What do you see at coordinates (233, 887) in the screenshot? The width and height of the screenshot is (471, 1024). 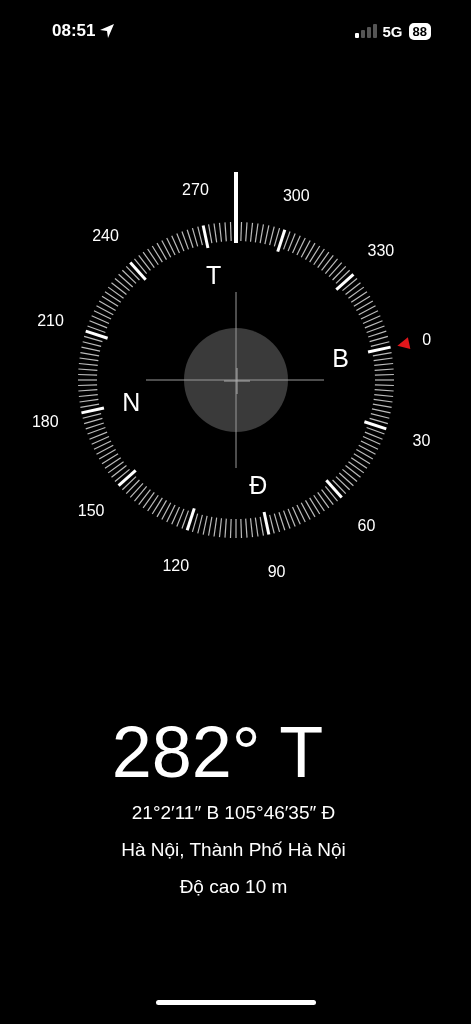 I see `altitude-text: Độ cao 10 m` at bounding box center [233, 887].